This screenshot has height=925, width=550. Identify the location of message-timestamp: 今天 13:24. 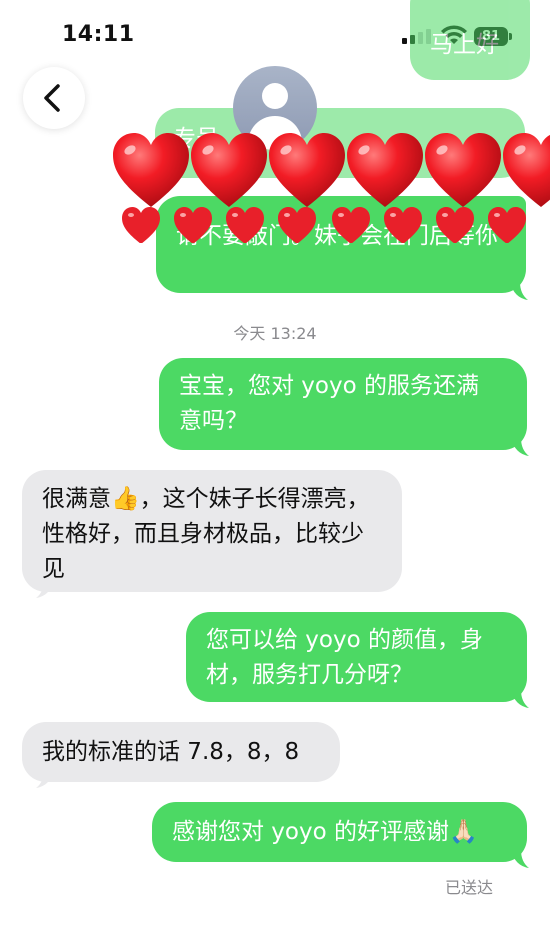
(275, 333).